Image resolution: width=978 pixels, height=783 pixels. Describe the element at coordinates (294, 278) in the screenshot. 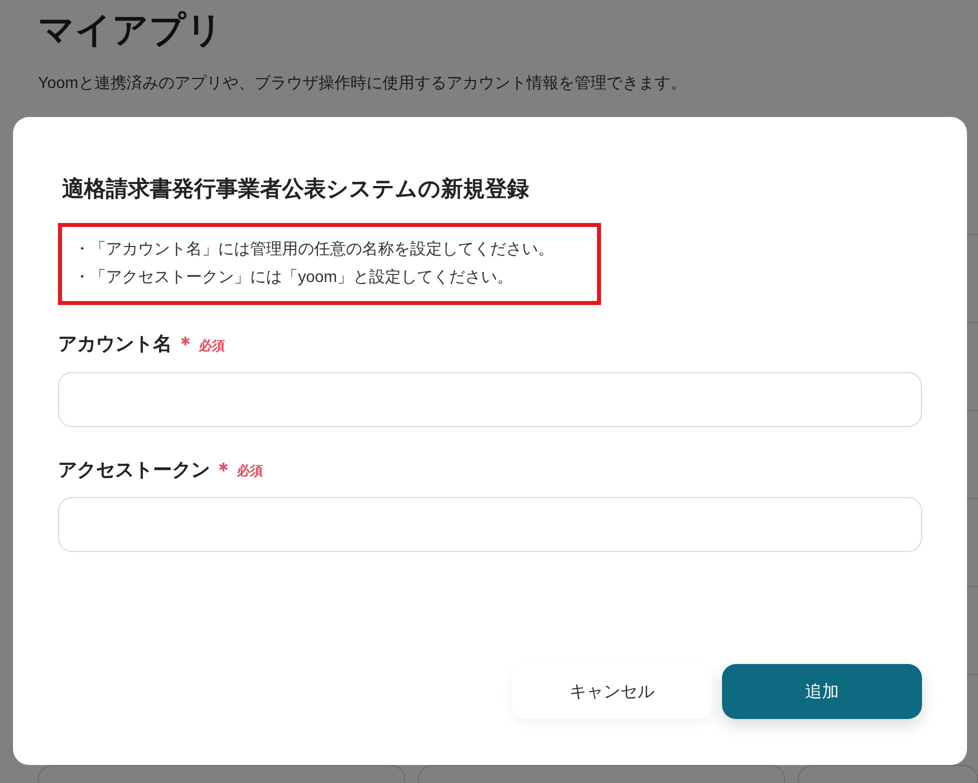

I see `note-text: ・「アクセストークン」には「yoom」と設定してください。` at that location.